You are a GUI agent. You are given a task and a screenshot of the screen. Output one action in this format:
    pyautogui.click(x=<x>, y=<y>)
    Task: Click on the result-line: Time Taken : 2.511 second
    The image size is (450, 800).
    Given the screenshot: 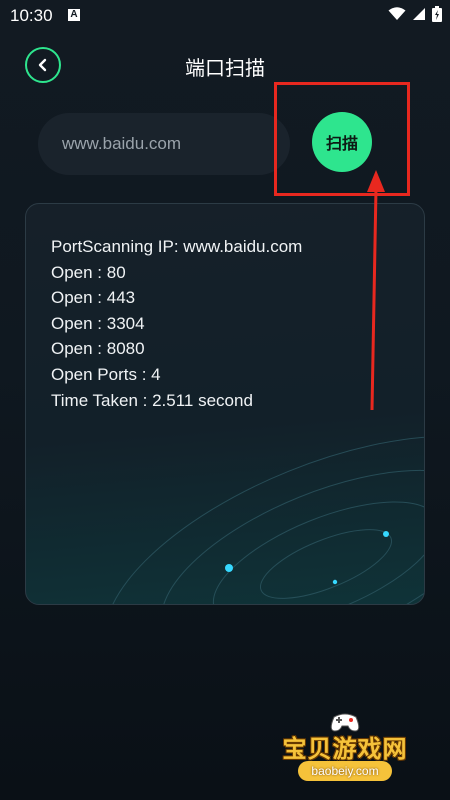 What is the action you would take?
    pyautogui.click(x=152, y=400)
    